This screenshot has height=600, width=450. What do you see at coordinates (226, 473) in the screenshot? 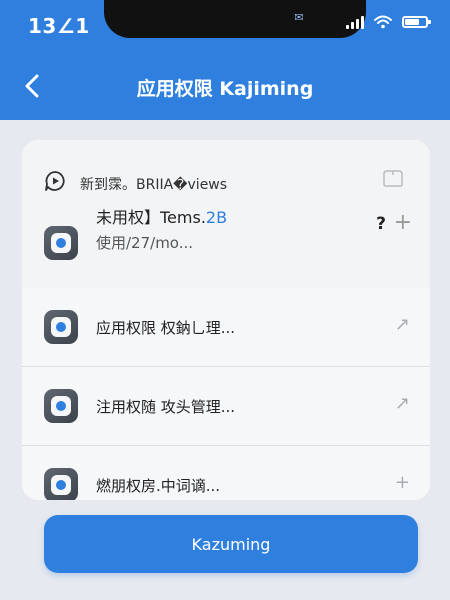
I see `list-item: 燃朋权房.中词谪... +` at bounding box center [226, 473].